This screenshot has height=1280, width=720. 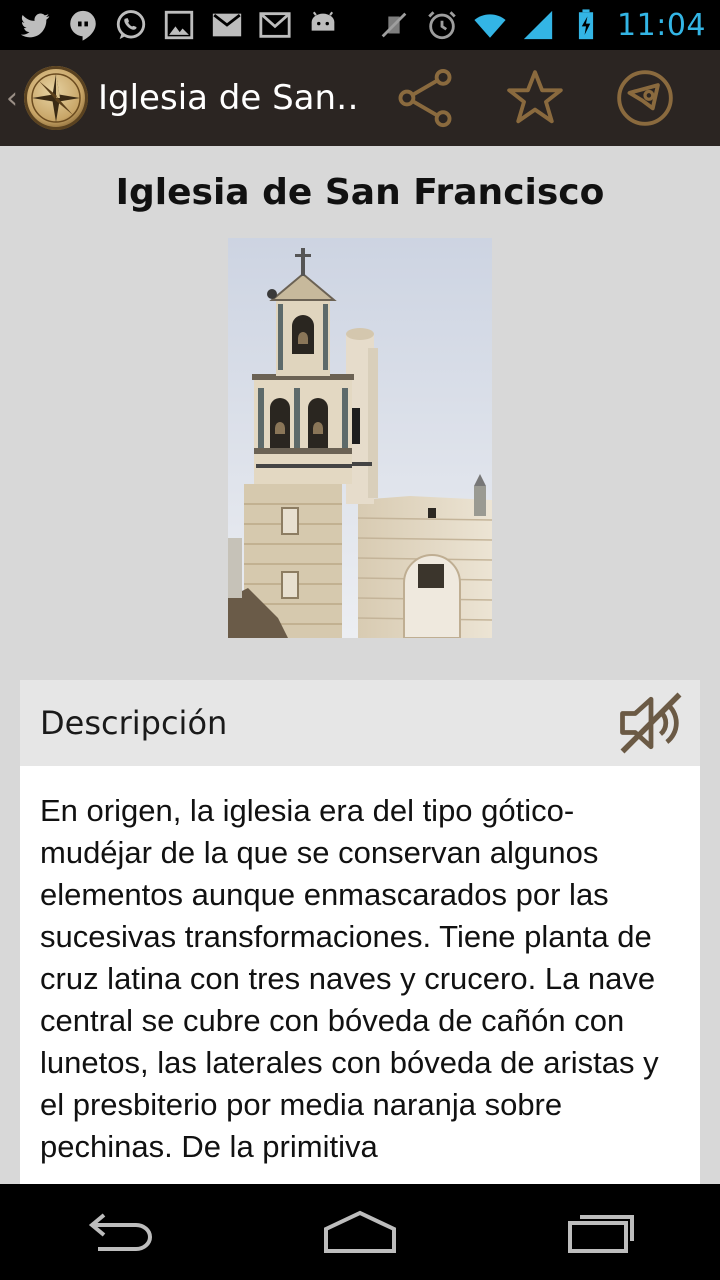 What do you see at coordinates (360, 25) in the screenshot?
I see `status-bar: 11:04` at bounding box center [360, 25].